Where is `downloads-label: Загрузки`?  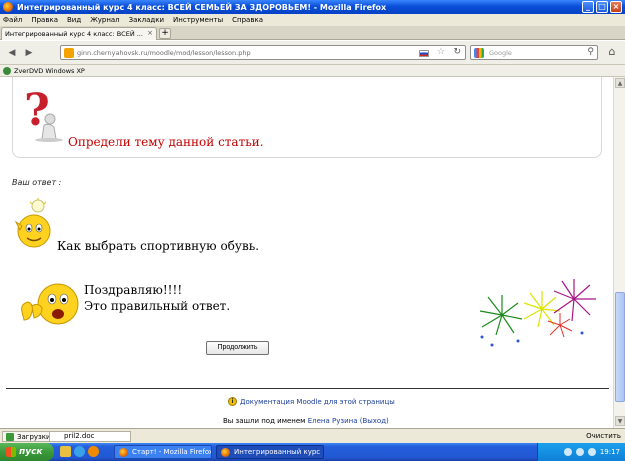 downloads-label: Загрузки is located at coordinates (34, 436).